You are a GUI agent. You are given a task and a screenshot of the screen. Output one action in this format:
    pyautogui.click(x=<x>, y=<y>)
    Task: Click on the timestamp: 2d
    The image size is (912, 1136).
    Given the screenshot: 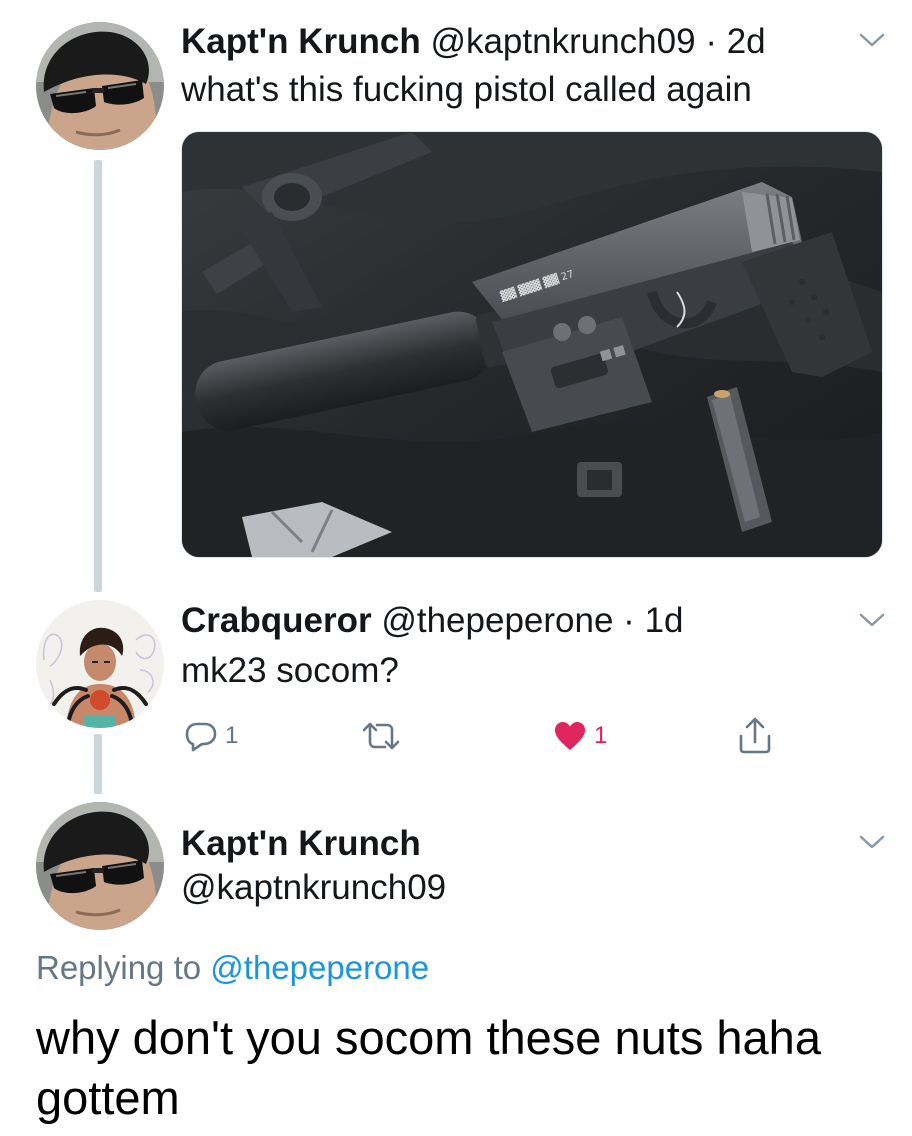 What is the action you would take?
    pyautogui.click(x=746, y=41)
    